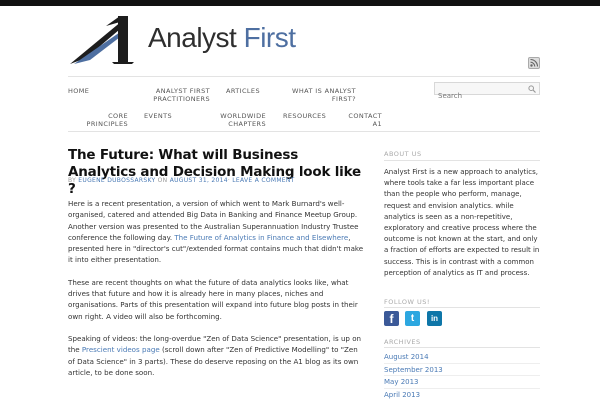  Describe the element at coordinates (434, 318) in the screenshot. I see `linkedin-icon: in` at that location.